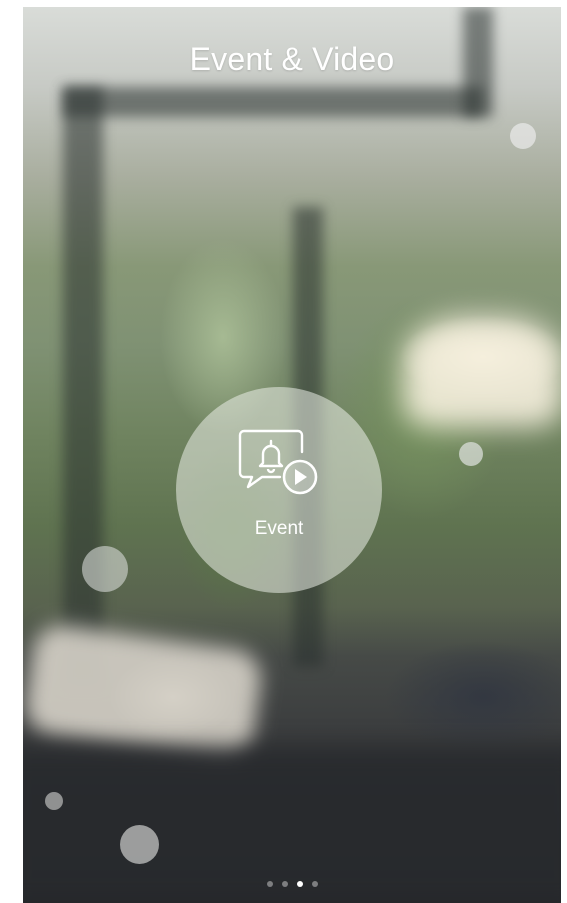  Describe the element at coordinates (299, 884) in the screenshot. I see `page-dot-active` at that location.